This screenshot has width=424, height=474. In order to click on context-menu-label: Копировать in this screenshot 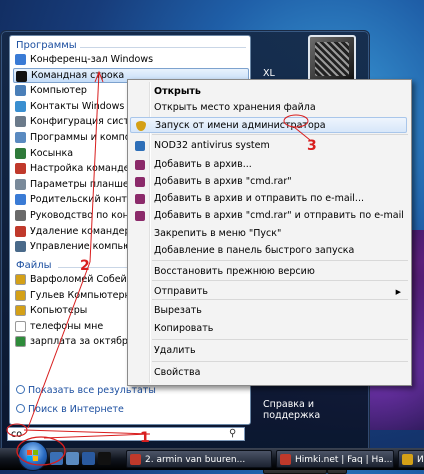, I will do `click(184, 328)`.